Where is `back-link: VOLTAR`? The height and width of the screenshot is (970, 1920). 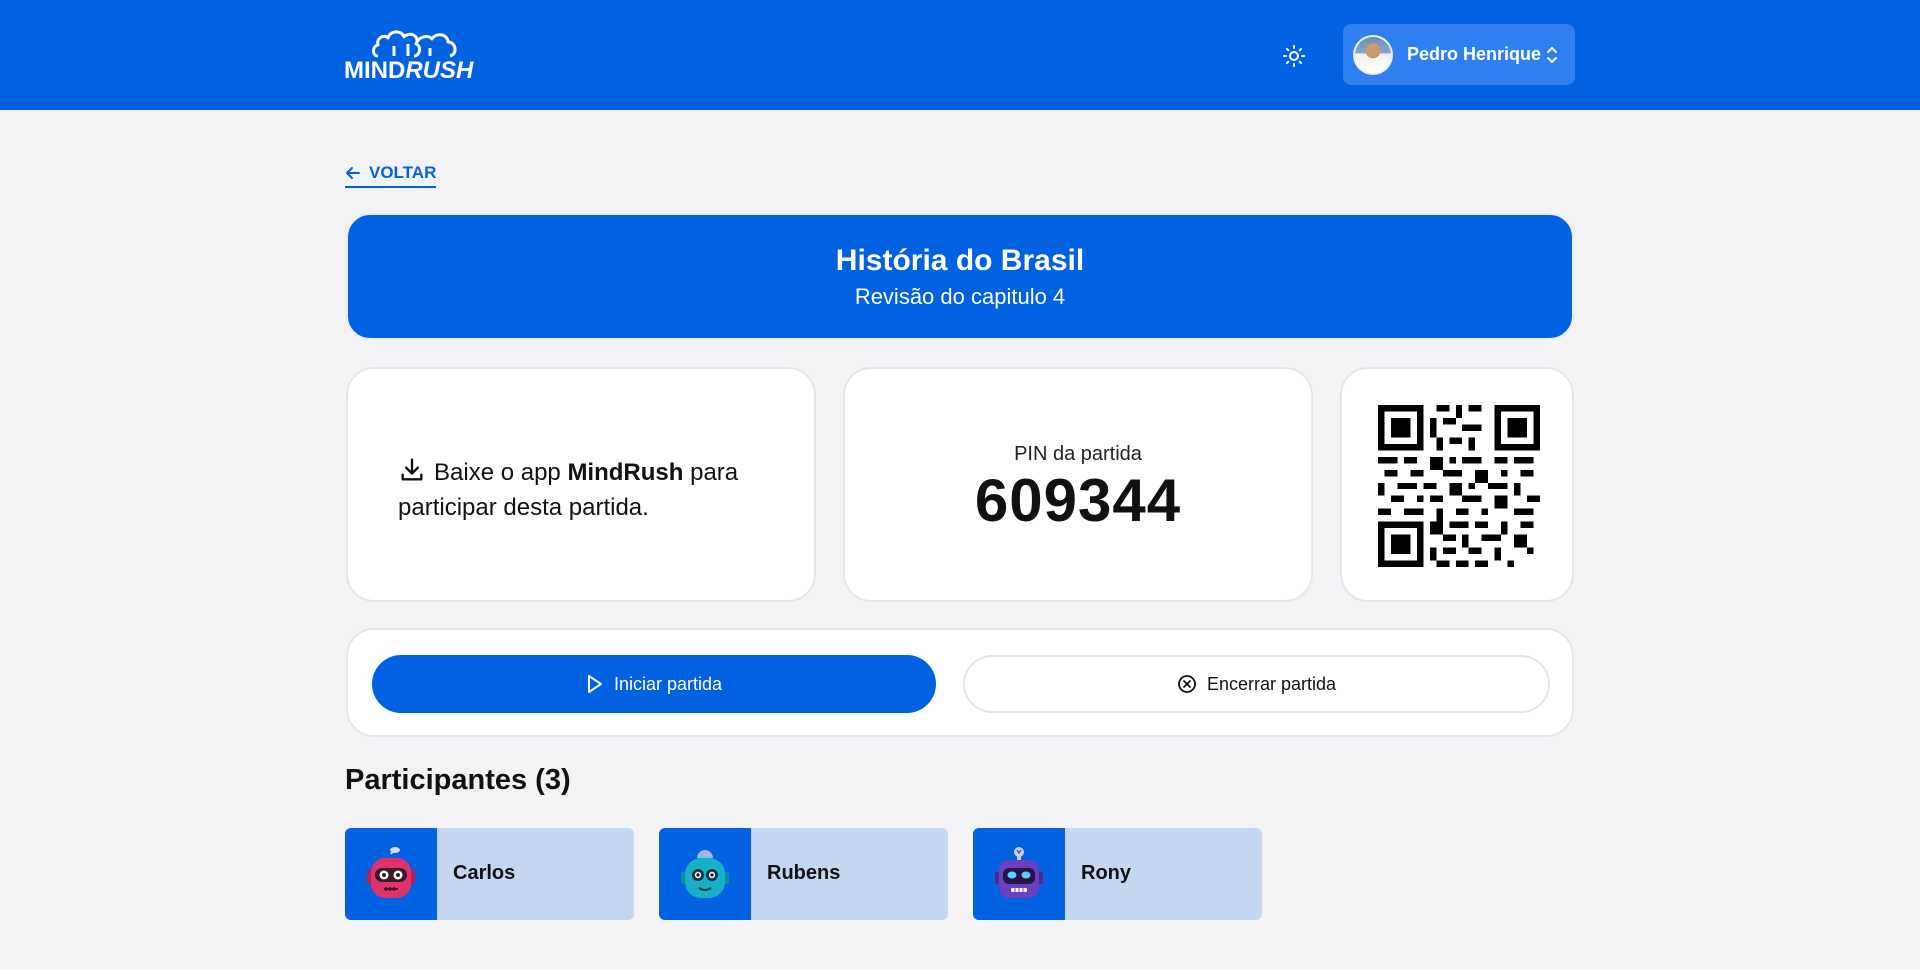
back-link: VOLTAR is located at coordinates (391, 175).